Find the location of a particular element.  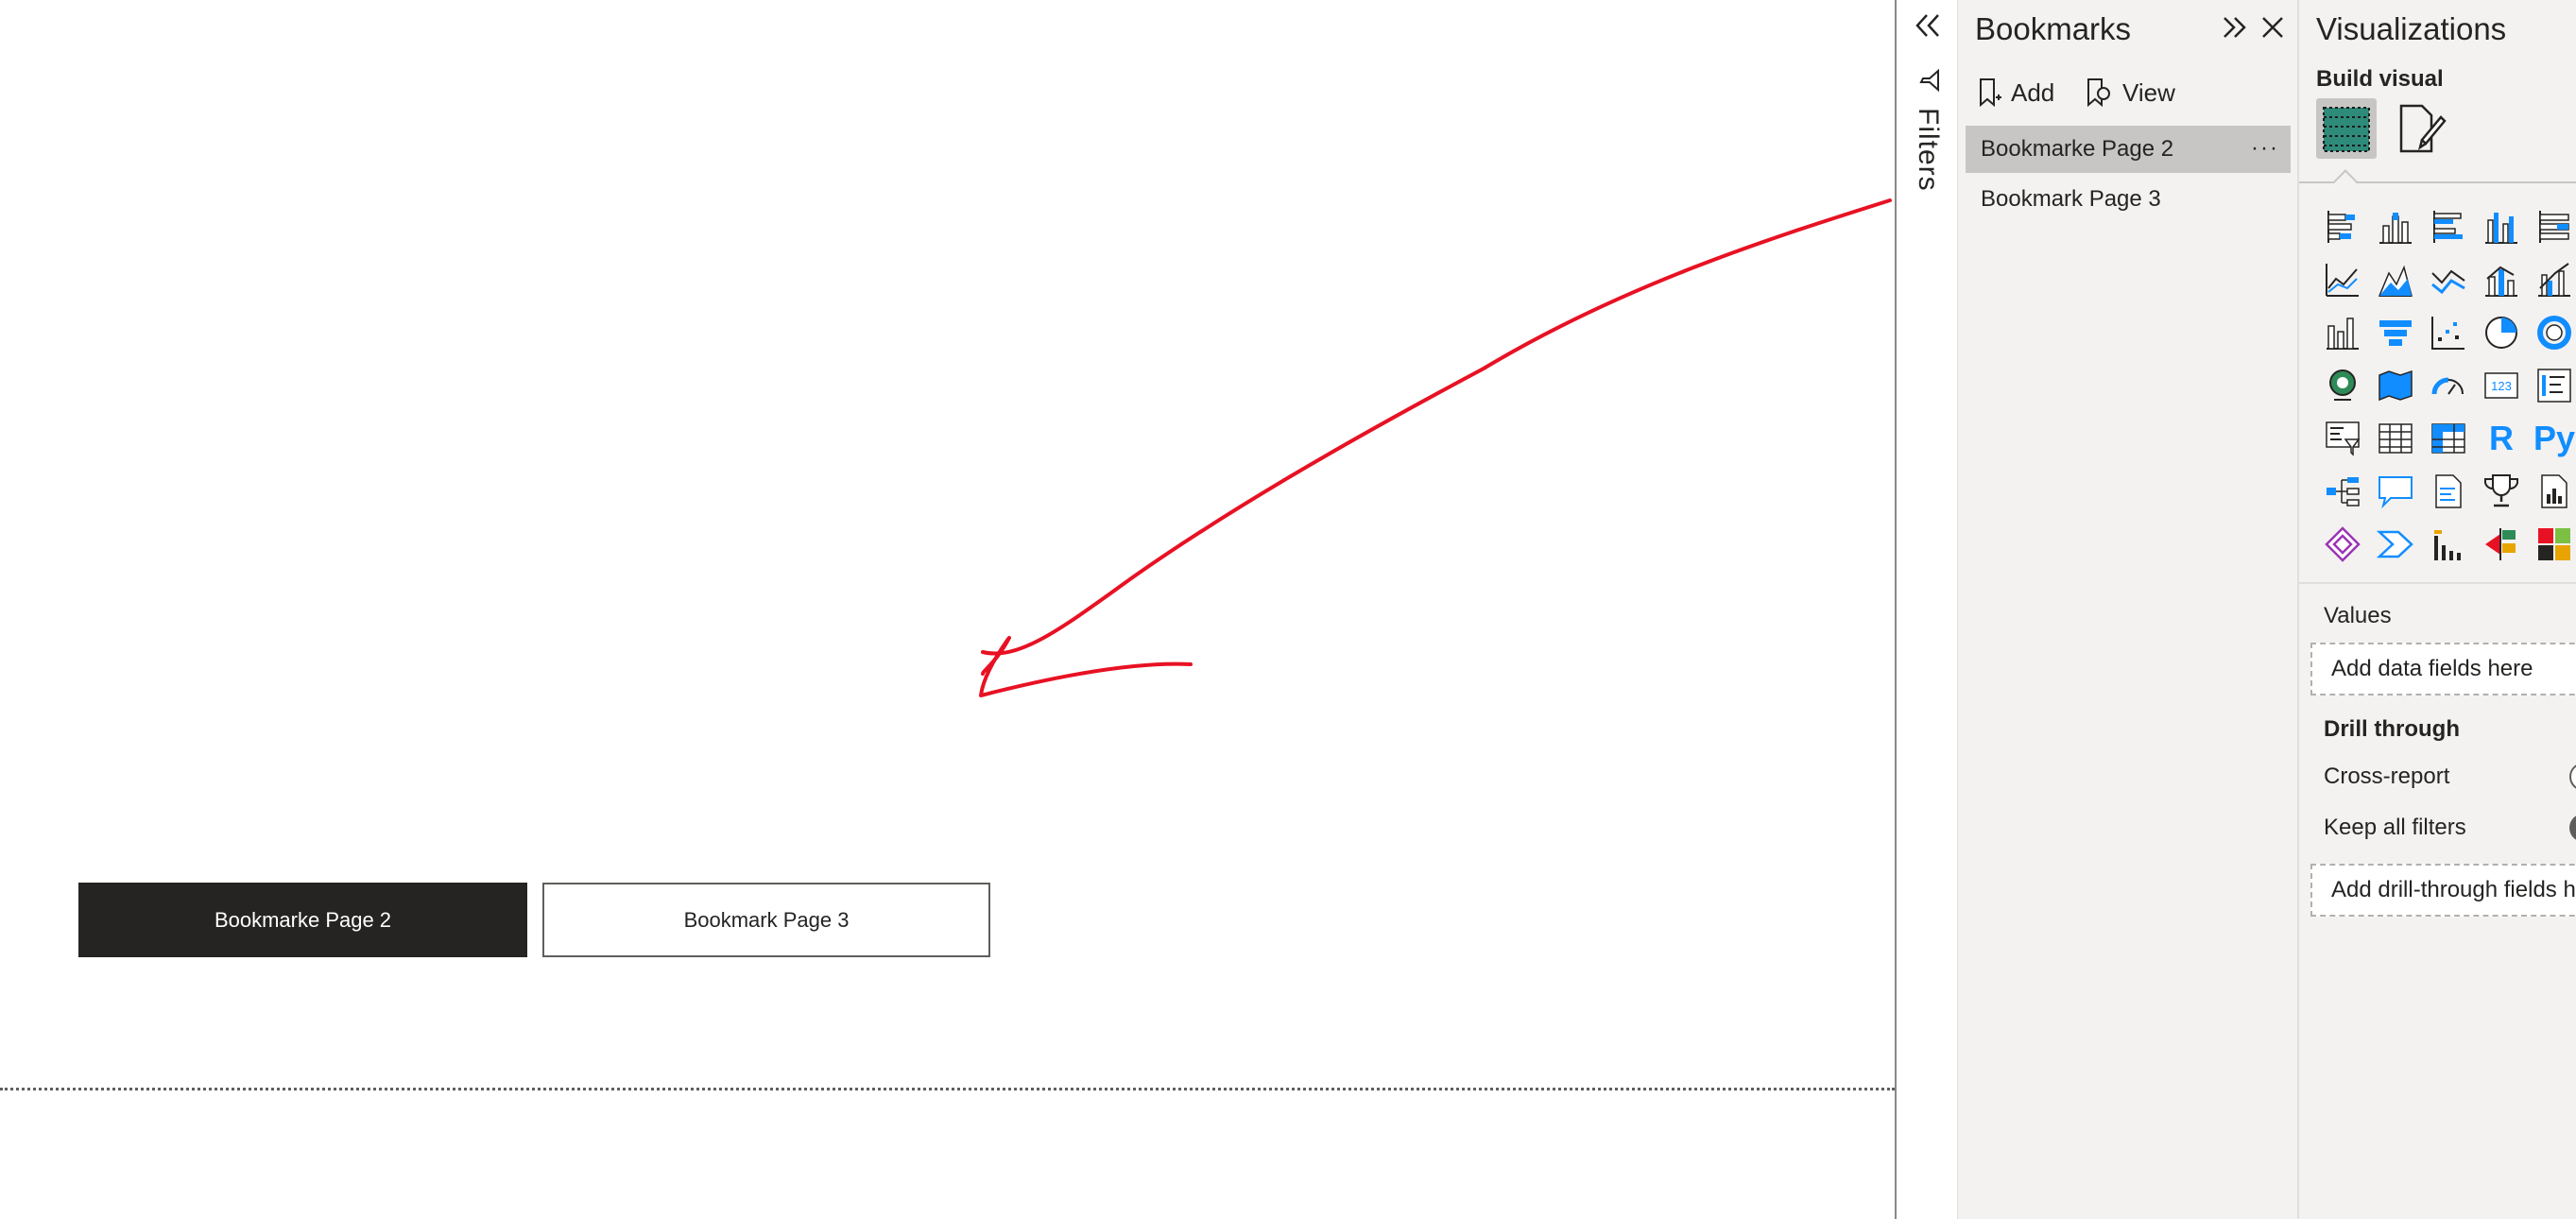

gauge-icon is located at coordinates (2448, 385).